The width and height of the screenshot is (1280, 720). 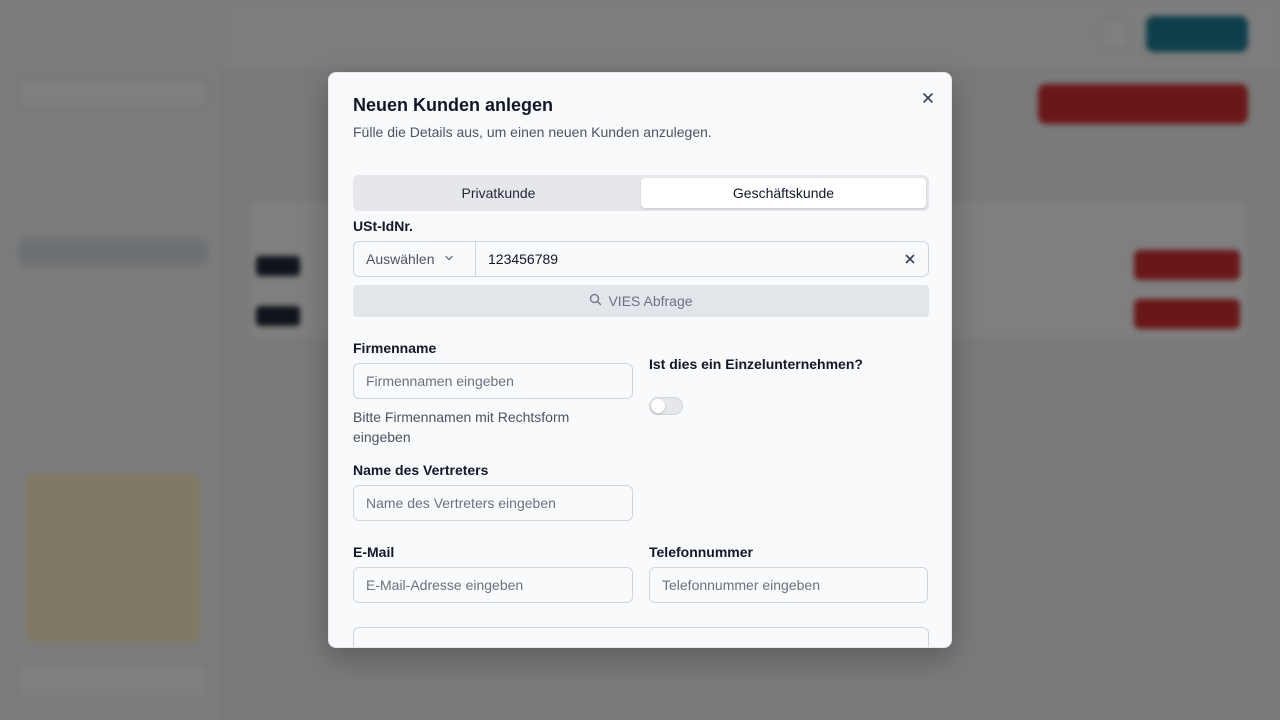 I want to click on company-name-field, so click(x=493, y=381).